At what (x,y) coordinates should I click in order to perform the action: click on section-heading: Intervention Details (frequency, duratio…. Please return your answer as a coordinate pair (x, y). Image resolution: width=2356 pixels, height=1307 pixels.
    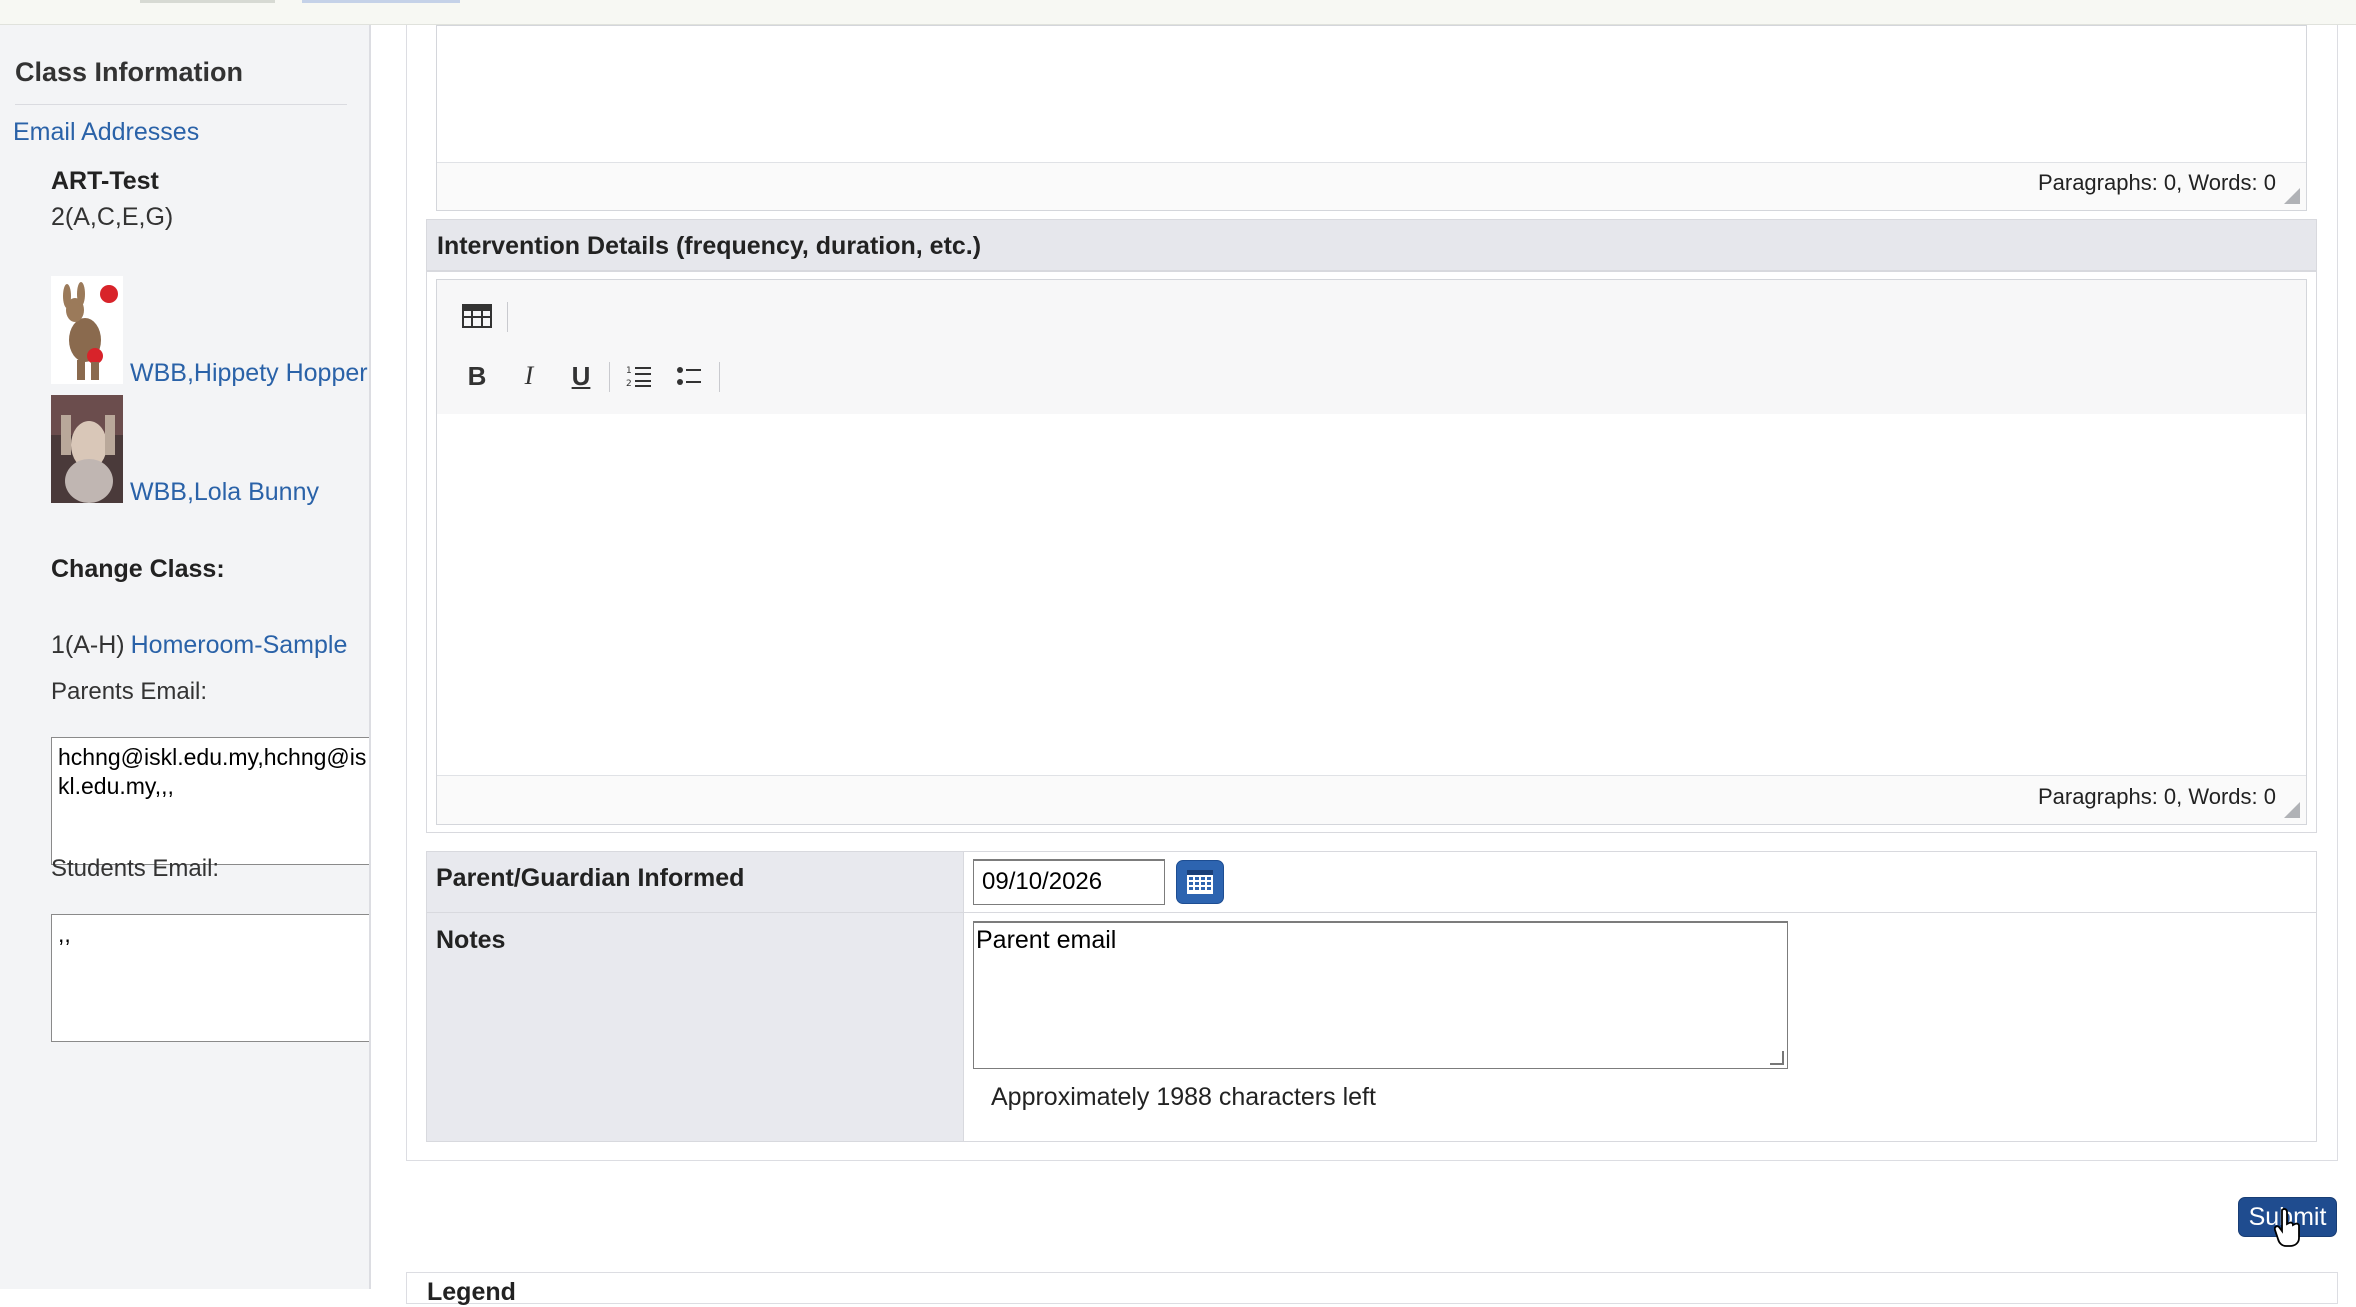
    Looking at the image, I should click on (1371, 245).